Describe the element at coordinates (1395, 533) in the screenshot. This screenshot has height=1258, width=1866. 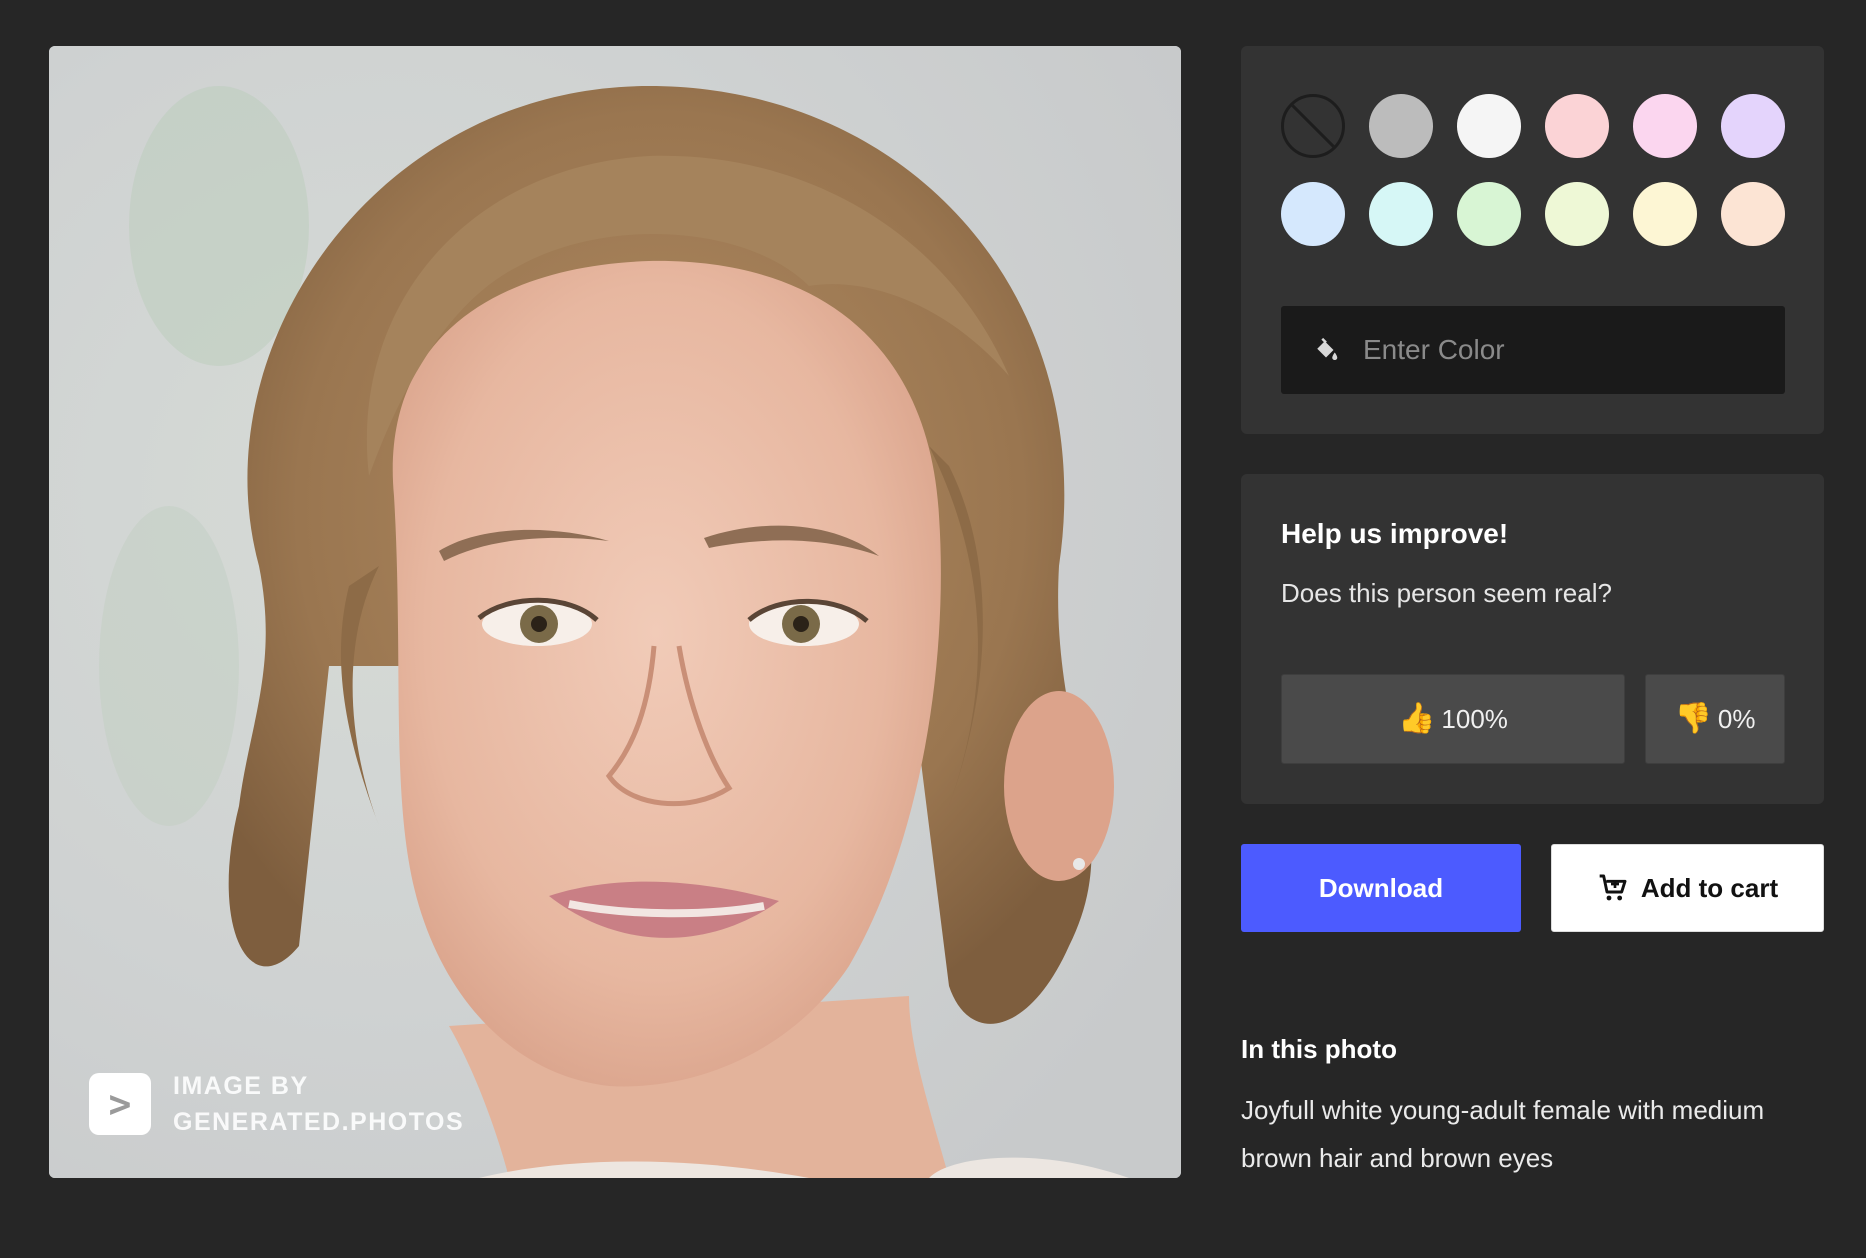
I see `feedback-title: Help us improve!` at that location.